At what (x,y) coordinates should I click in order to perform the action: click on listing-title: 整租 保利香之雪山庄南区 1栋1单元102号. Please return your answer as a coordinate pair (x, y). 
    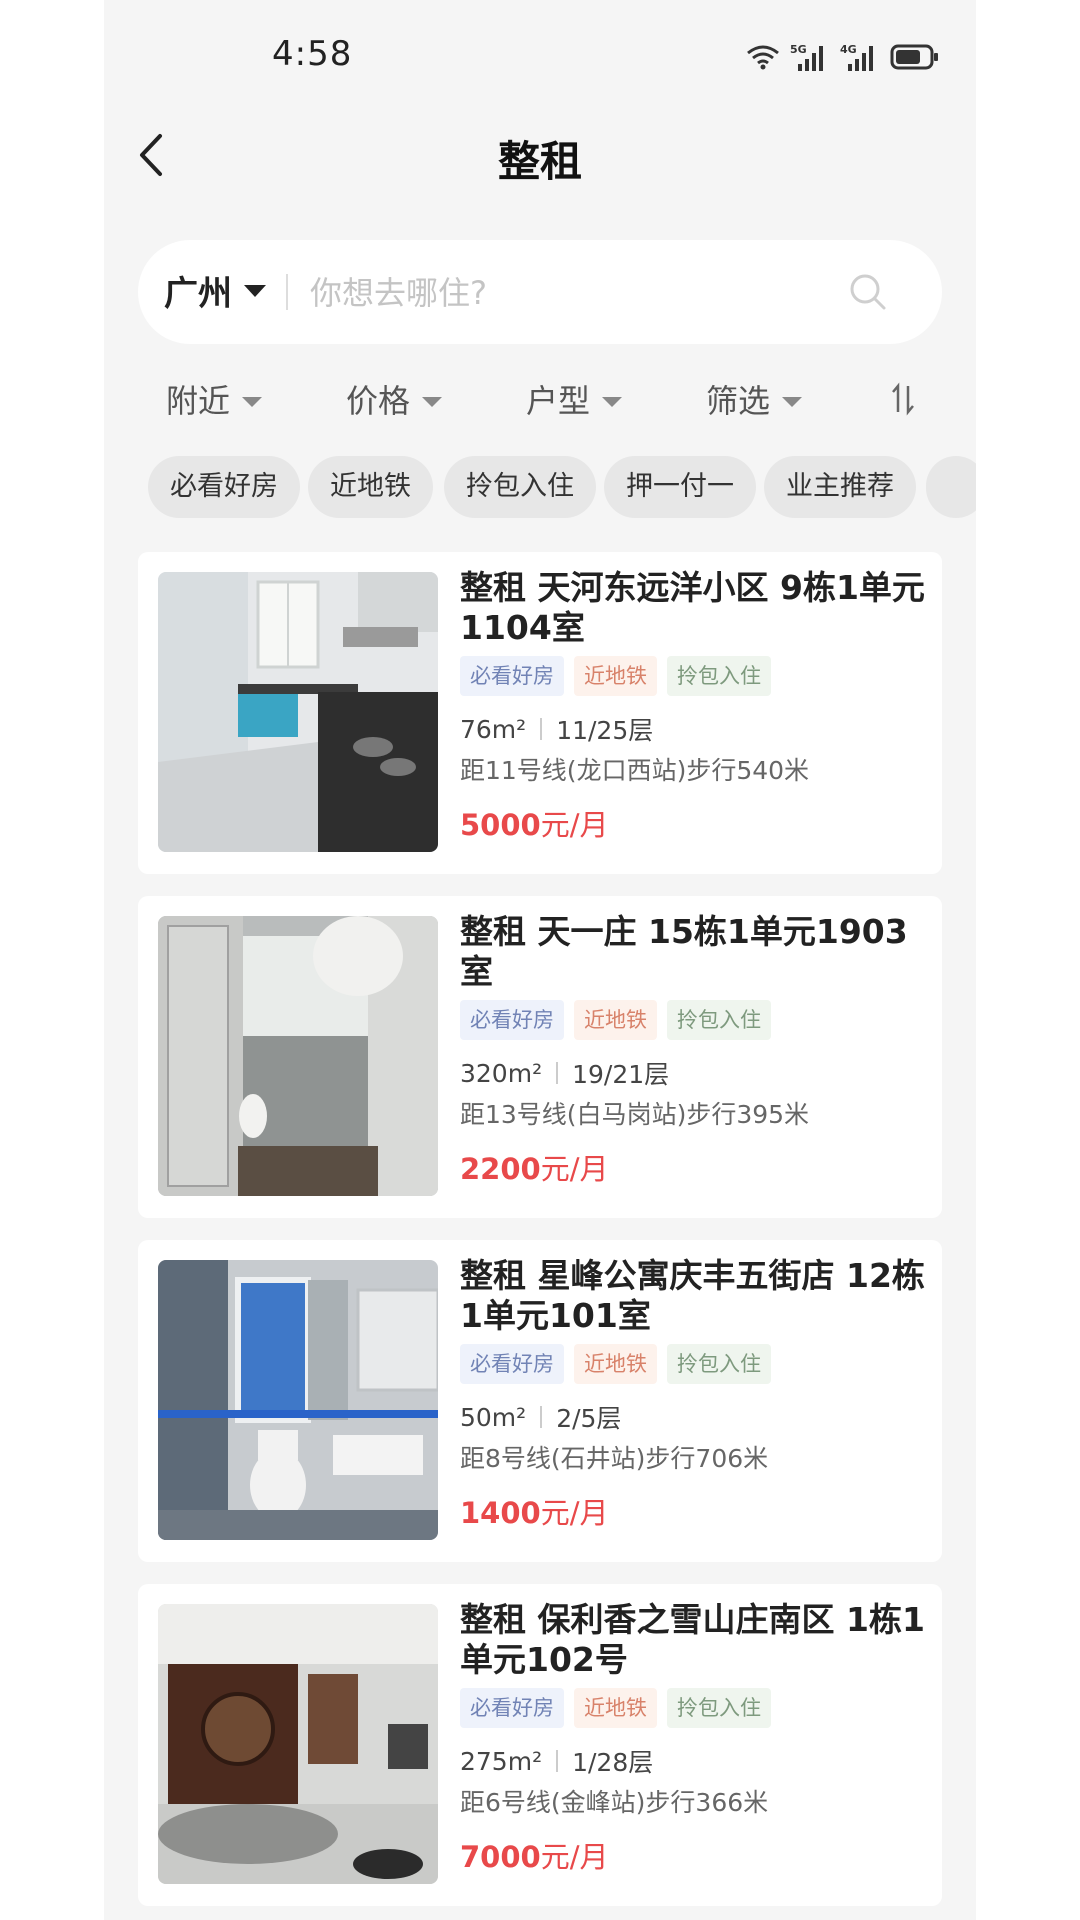
    Looking at the image, I should click on (692, 1639).